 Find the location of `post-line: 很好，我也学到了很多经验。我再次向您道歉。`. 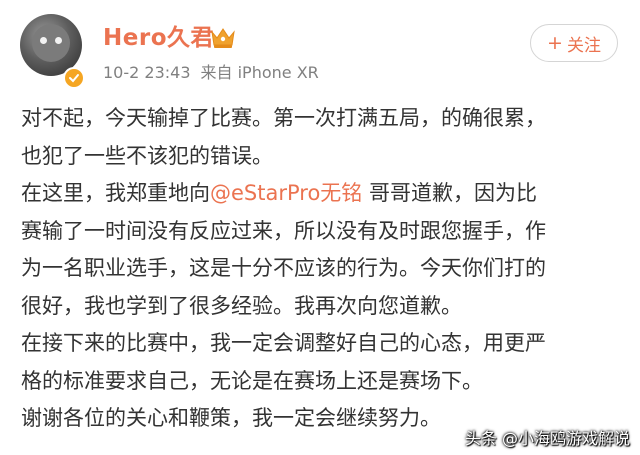

post-line: 很好，我也学到了很多经验。我再次向您道歉。 is located at coordinates (241, 305).